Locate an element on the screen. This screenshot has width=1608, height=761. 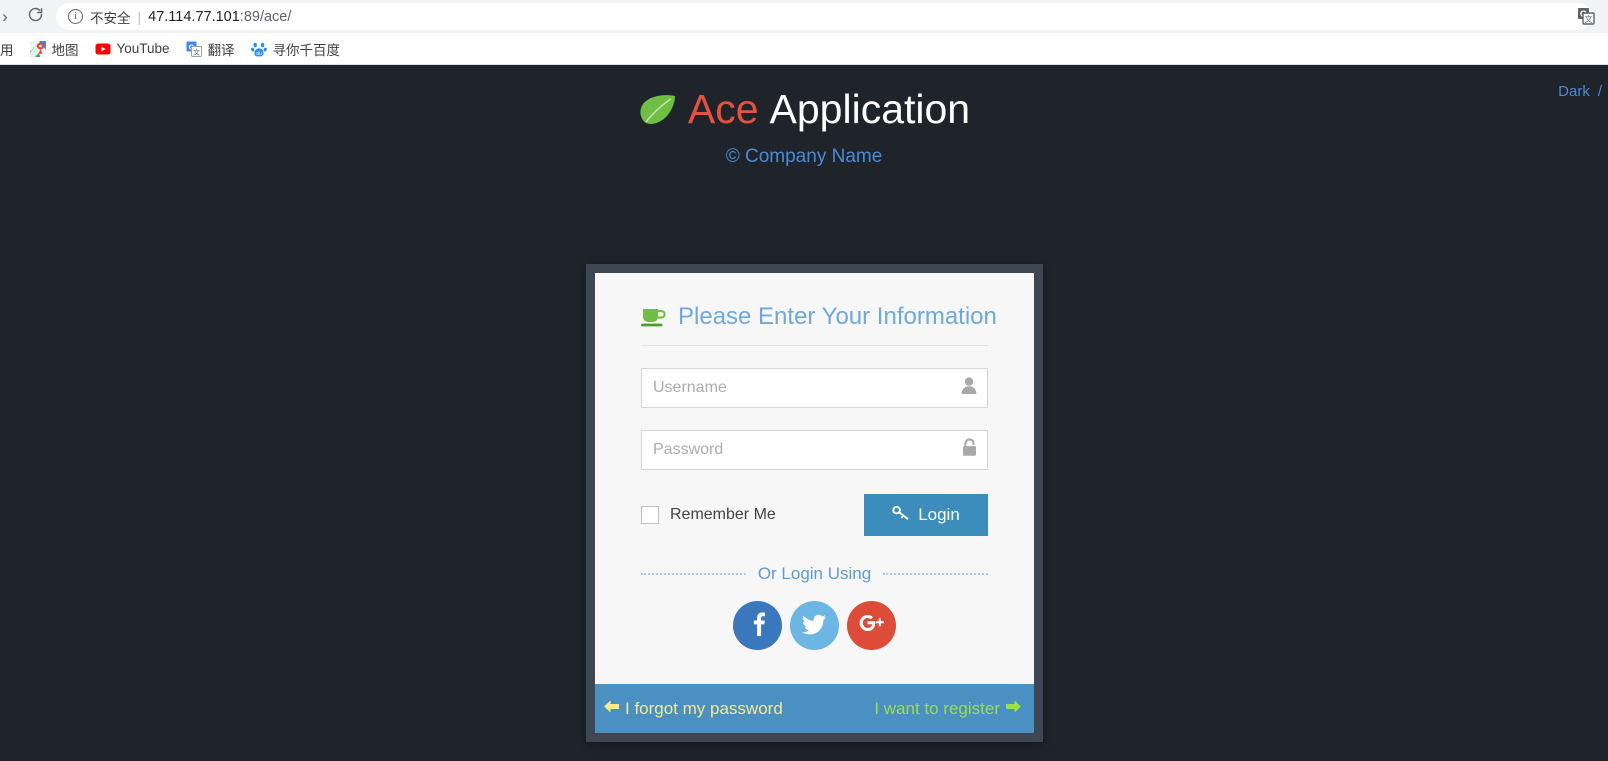
arrow-right-icon is located at coordinates (1013, 709).